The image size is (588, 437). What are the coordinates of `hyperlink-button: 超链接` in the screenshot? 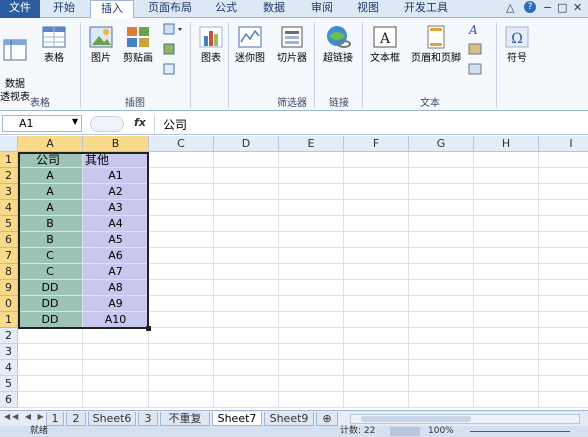 It's located at (338, 44).